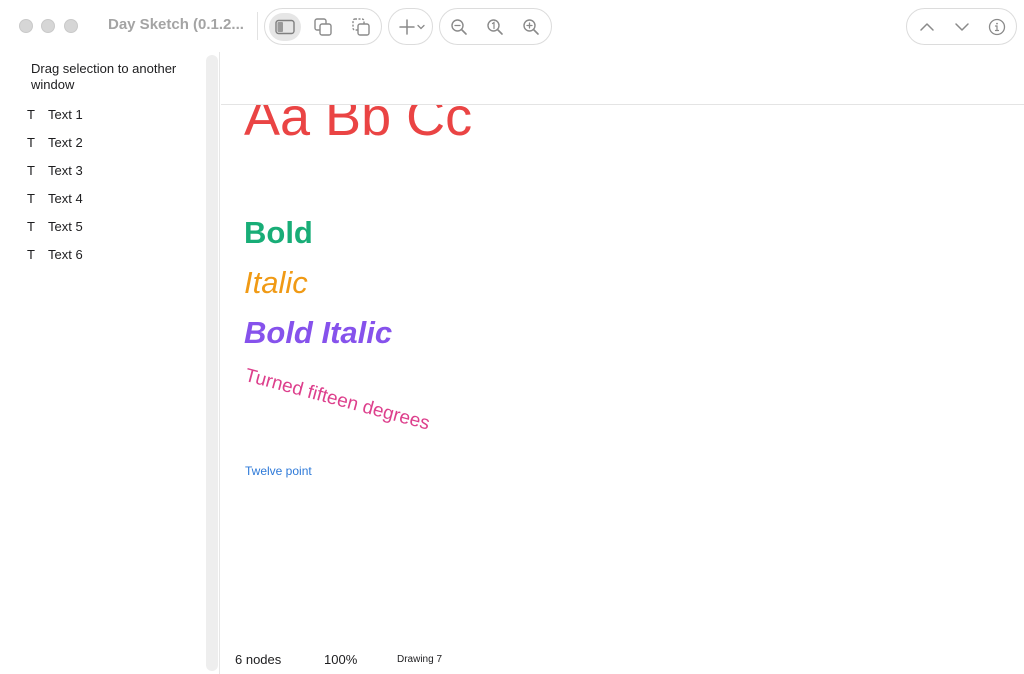 The height and width of the screenshot is (674, 1024). I want to click on info-icon, so click(997, 27).